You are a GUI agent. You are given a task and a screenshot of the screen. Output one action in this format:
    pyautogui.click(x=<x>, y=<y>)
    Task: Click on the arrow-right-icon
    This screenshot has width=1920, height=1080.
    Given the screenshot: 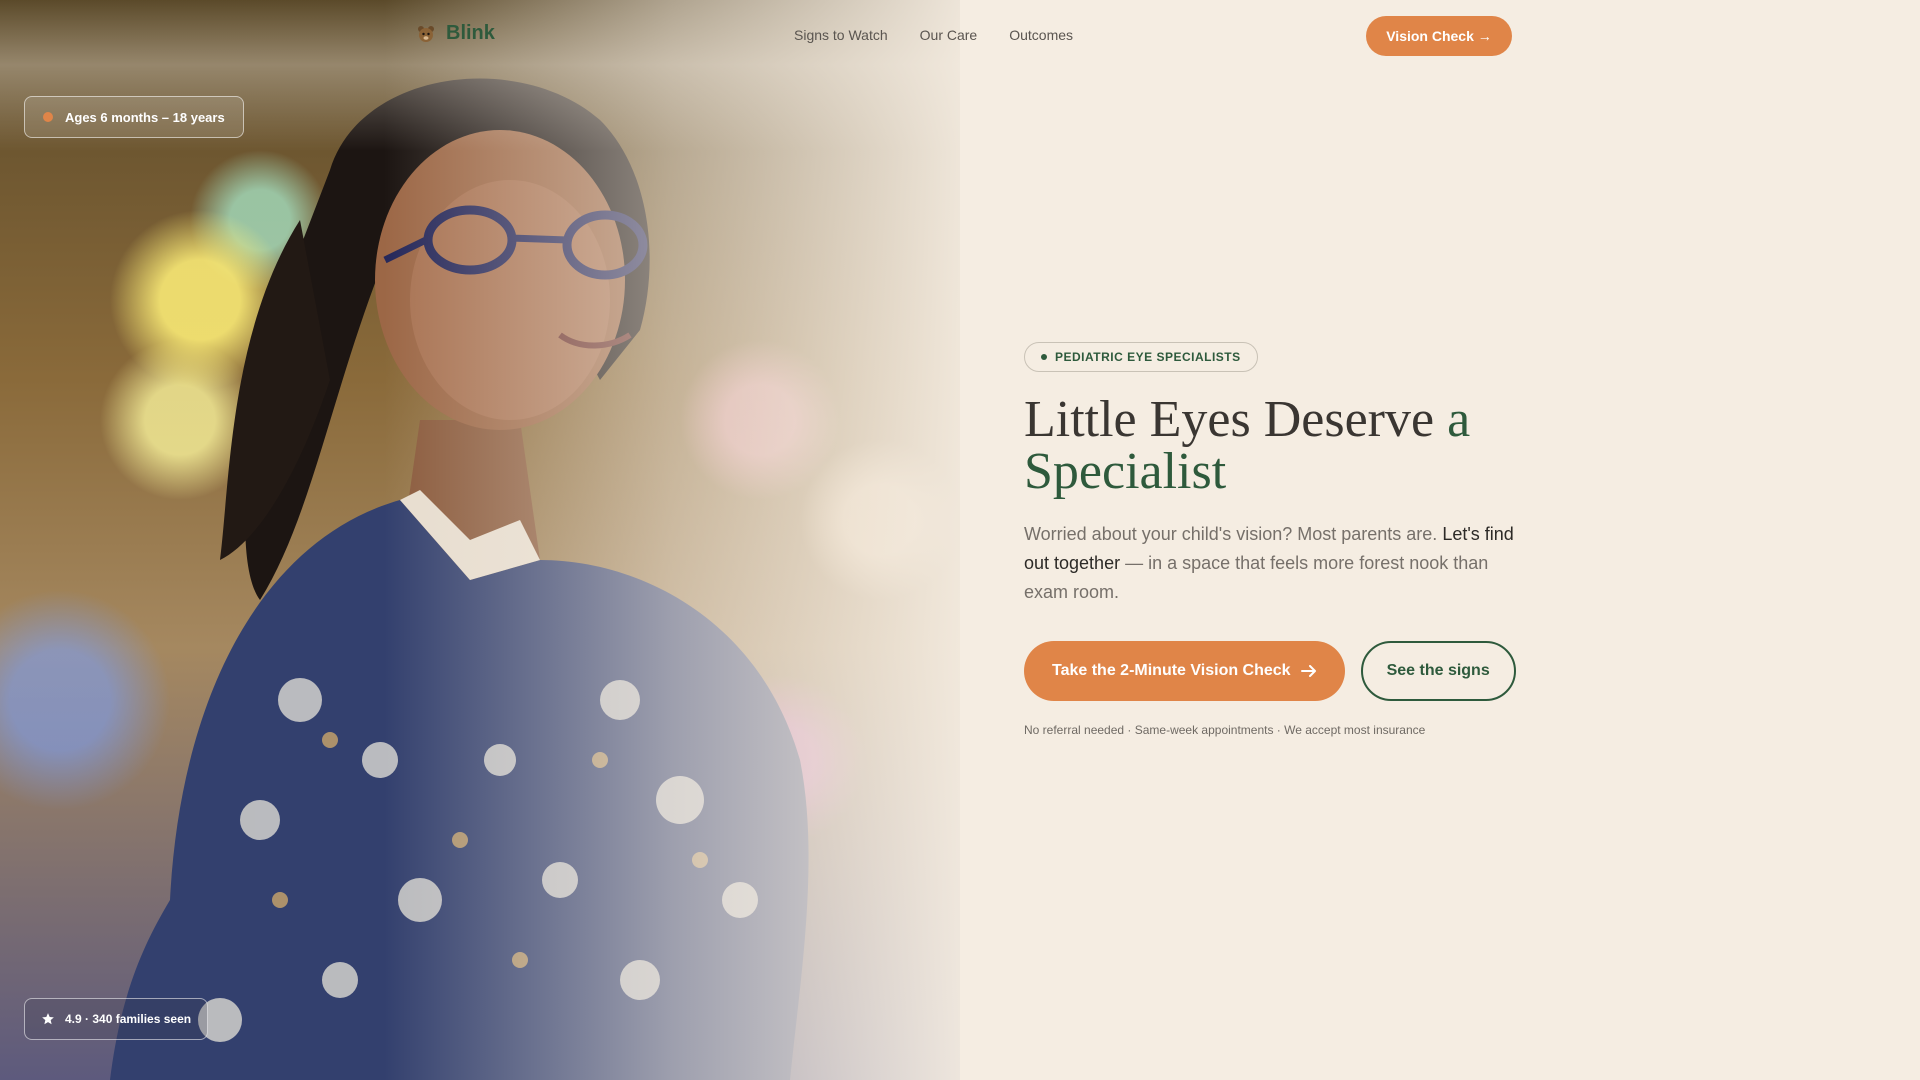 What is the action you would take?
    pyautogui.click(x=1308, y=671)
    